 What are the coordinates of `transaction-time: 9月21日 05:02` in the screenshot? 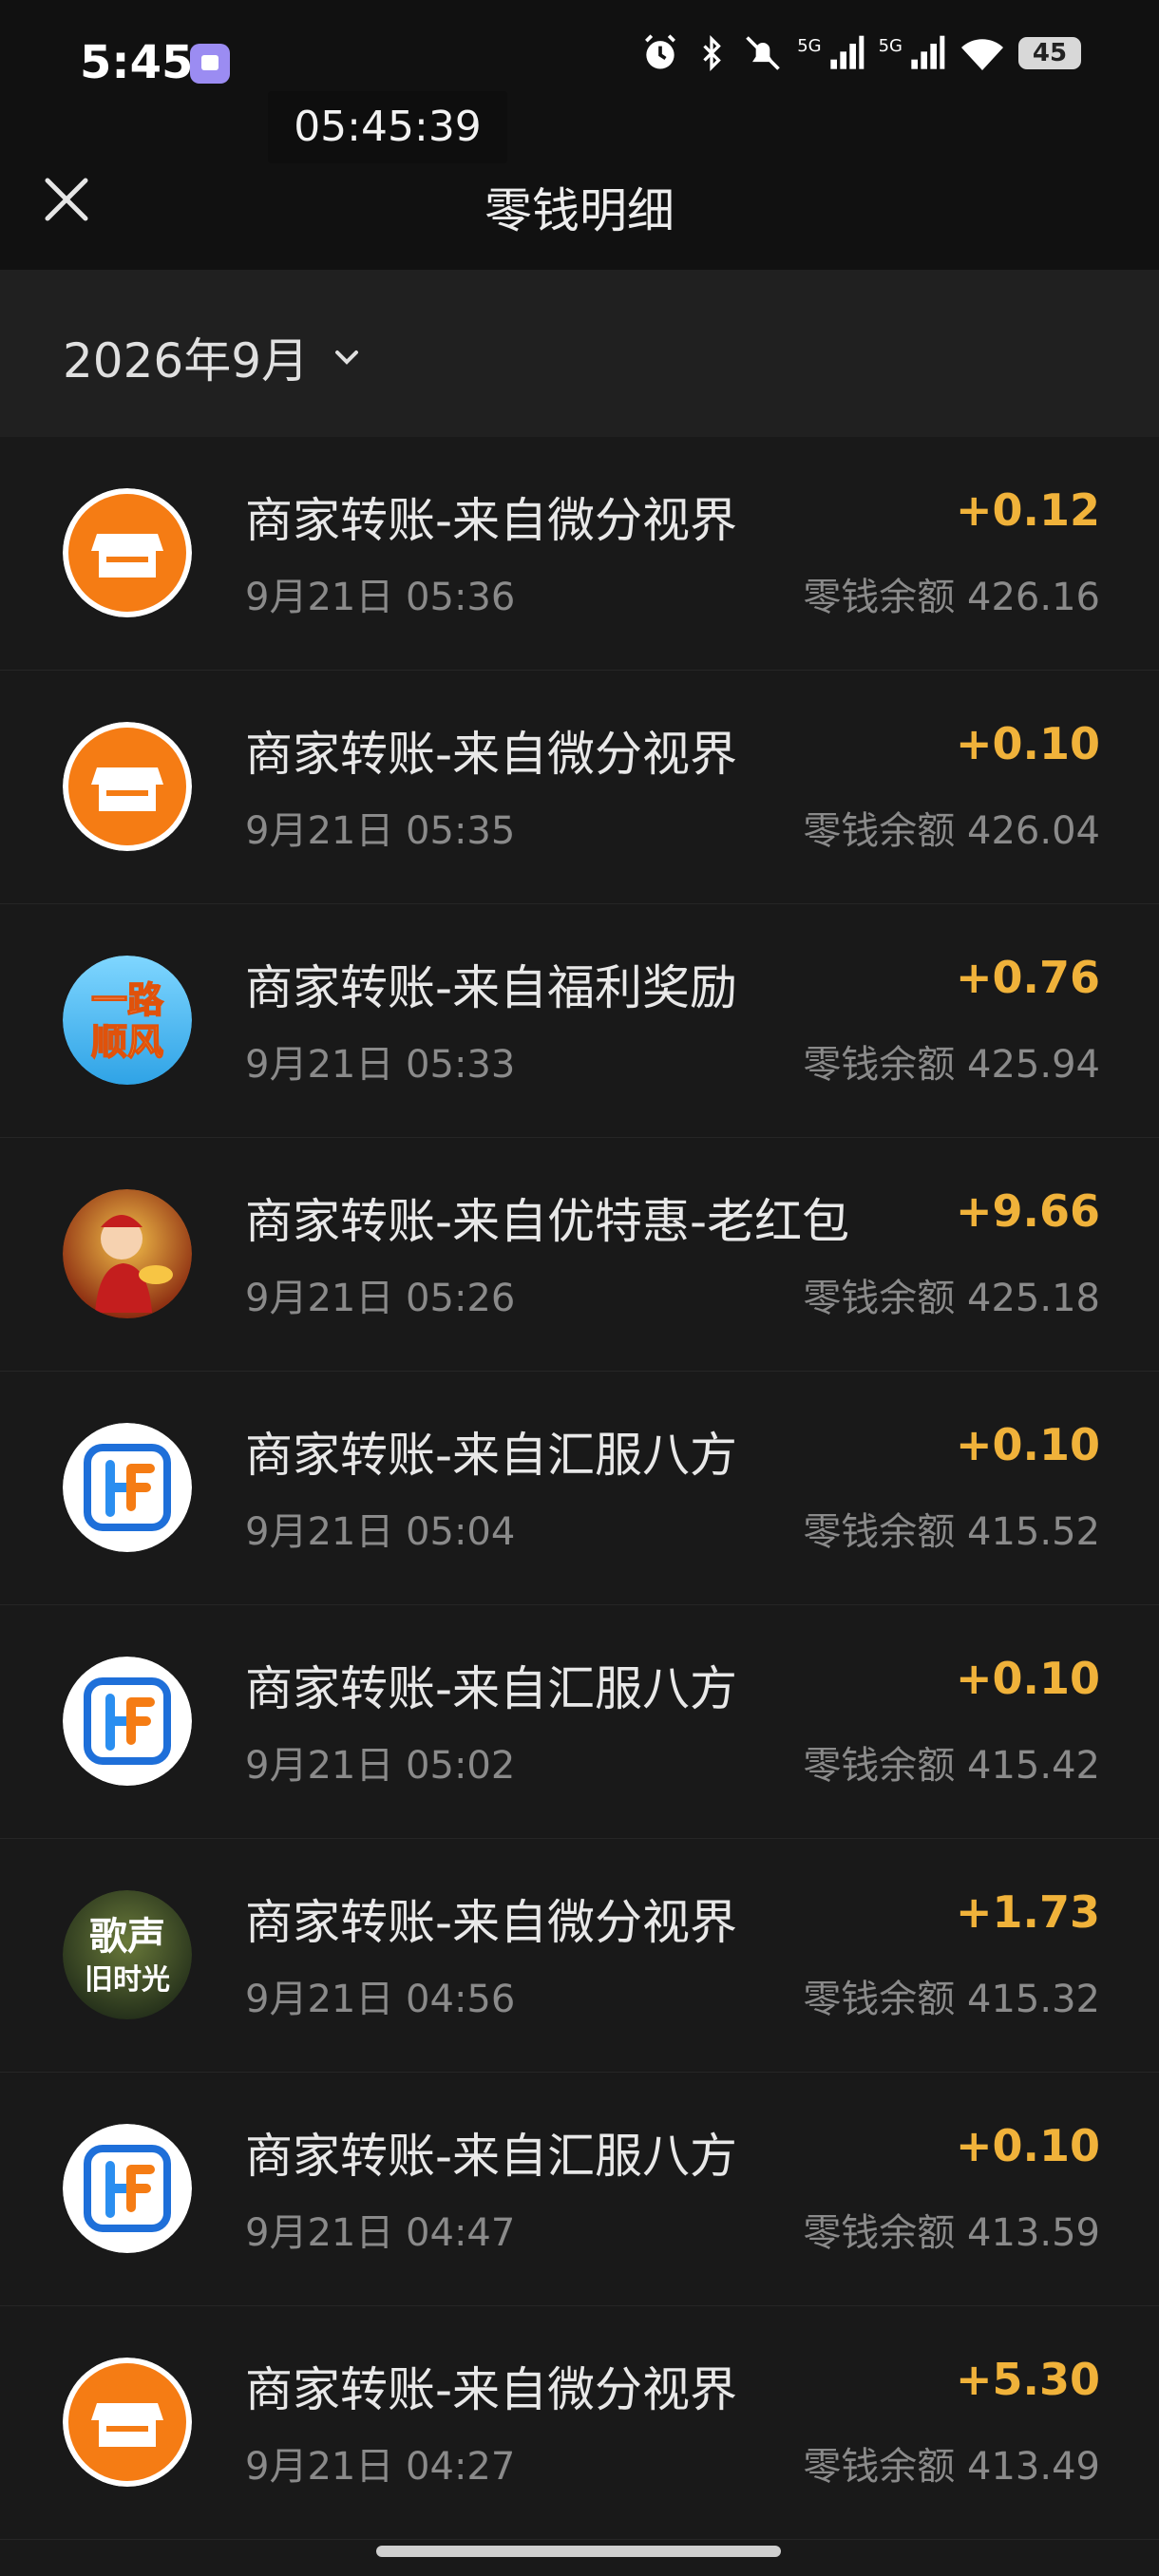 It's located at (380, 1766).